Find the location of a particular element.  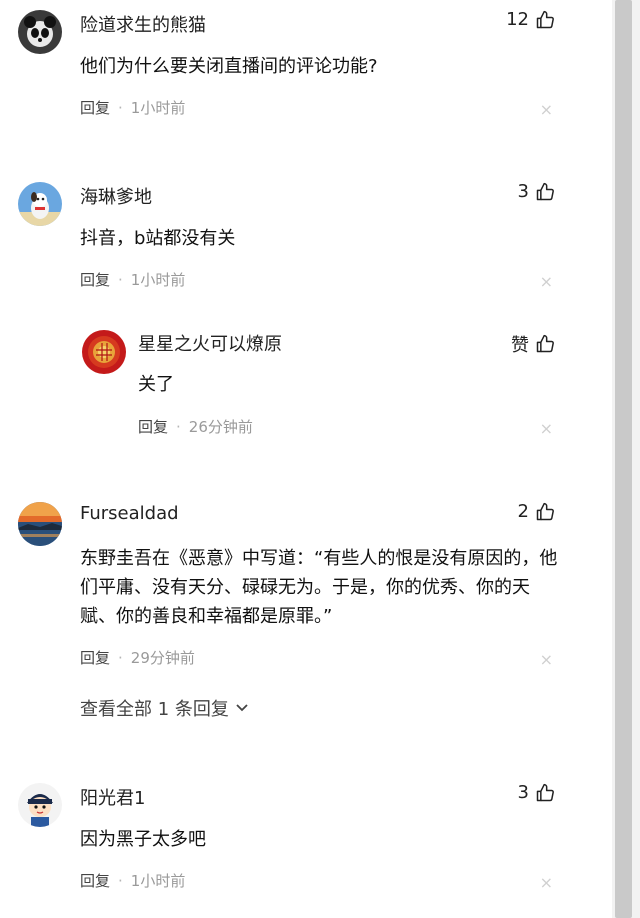

scrollbar-thumb is located at coordinates (623, 459).